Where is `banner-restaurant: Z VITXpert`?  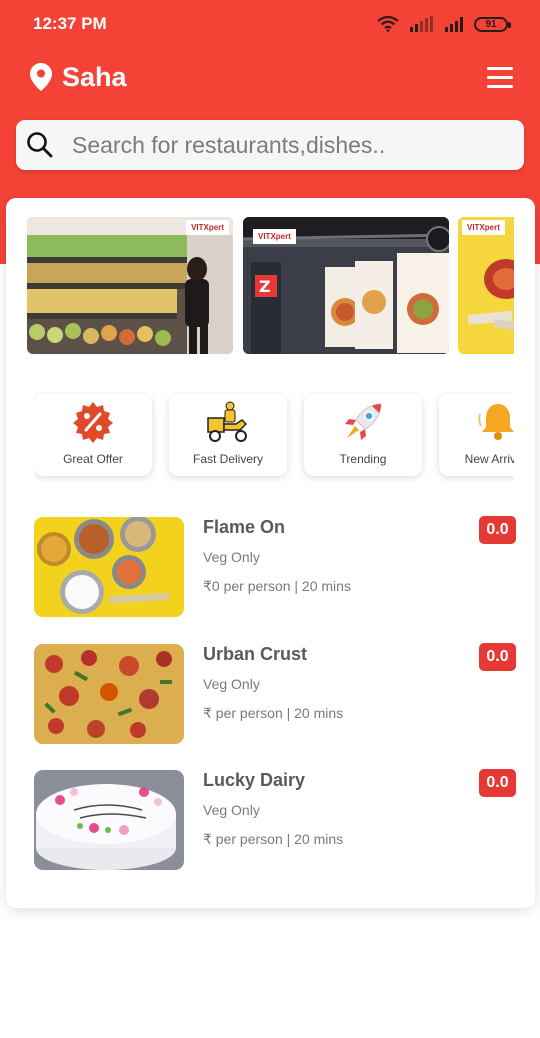 banner-restaurant: Z VITXpert is located at coordinates (346, 285).